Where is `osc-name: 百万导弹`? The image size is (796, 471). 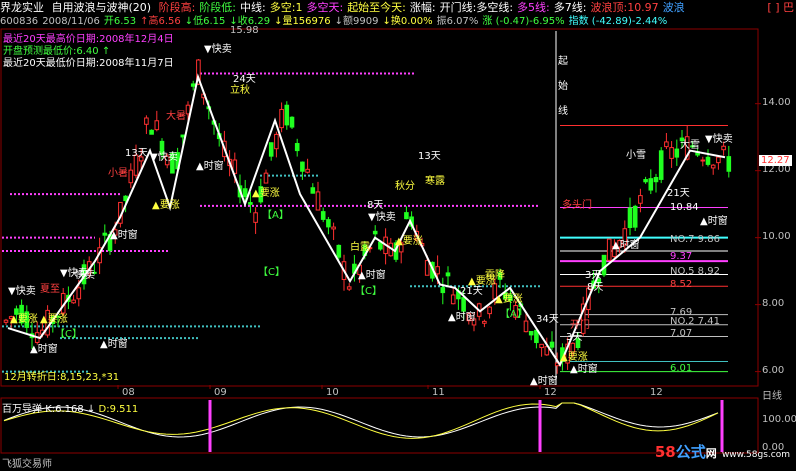 osc-name: 百万导弹 is located at coordinates (22, 409).